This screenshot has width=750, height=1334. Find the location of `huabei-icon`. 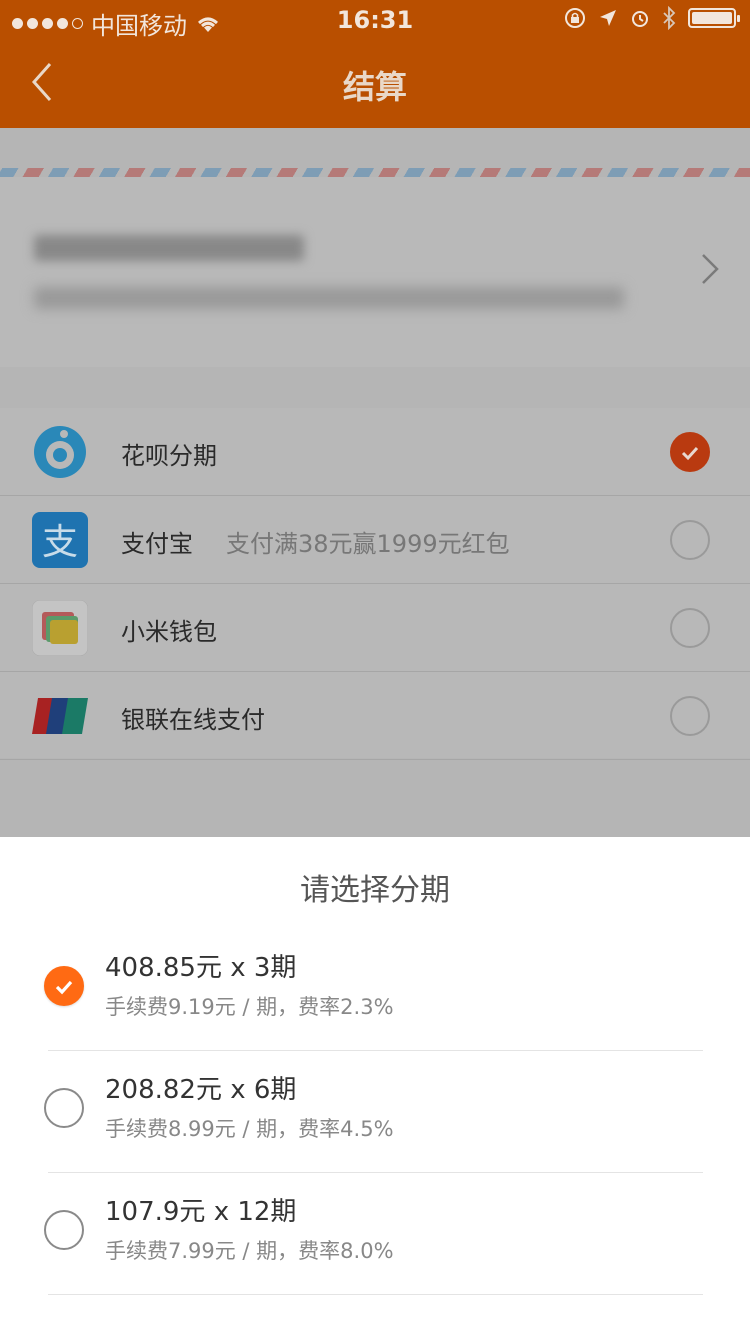

huabei-icon is located at coordinates (60, 452).